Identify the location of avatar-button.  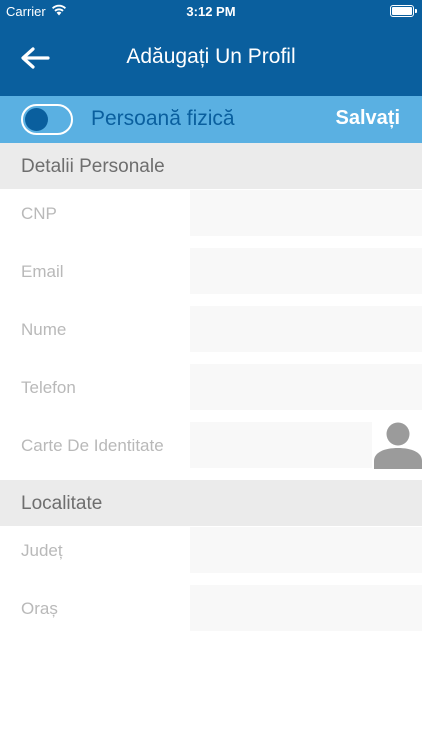
(397, 445).